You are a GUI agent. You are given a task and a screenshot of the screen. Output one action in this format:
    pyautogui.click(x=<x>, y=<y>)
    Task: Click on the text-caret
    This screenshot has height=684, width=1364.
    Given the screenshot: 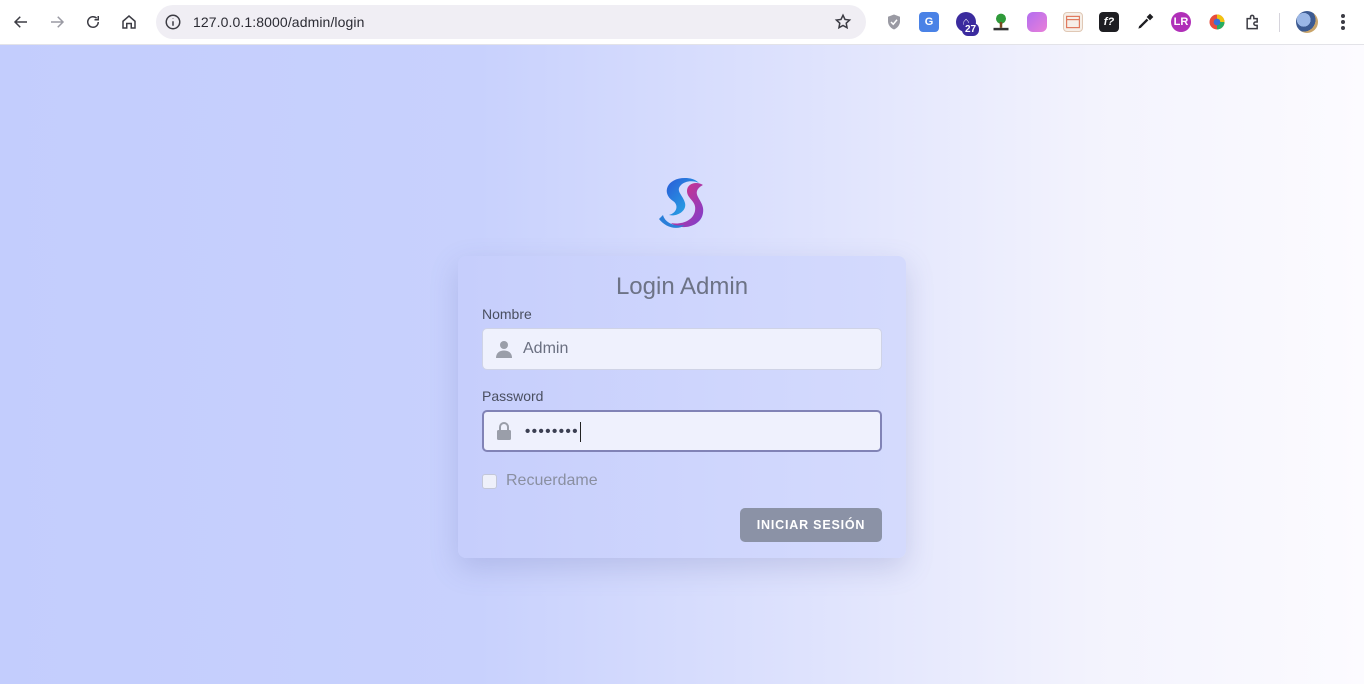 What is the action you would take?
    pyautogui.click(x=581, y=432)
    